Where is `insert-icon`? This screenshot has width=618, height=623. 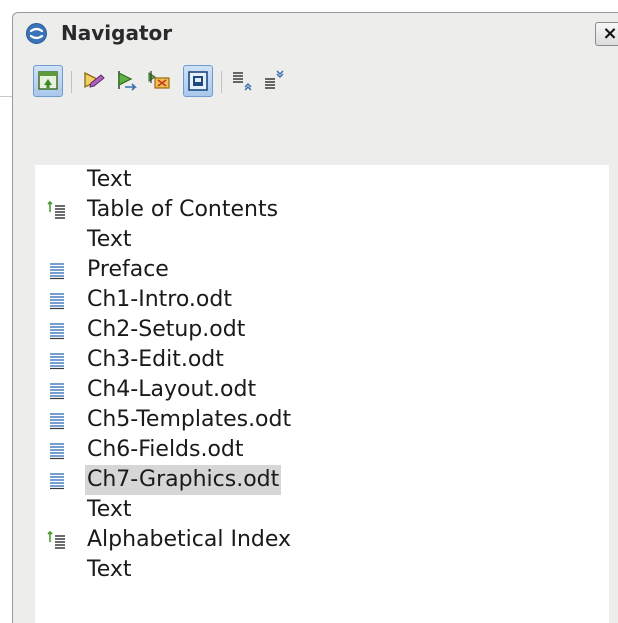
insert-icon is located at coordinates (159, 80).